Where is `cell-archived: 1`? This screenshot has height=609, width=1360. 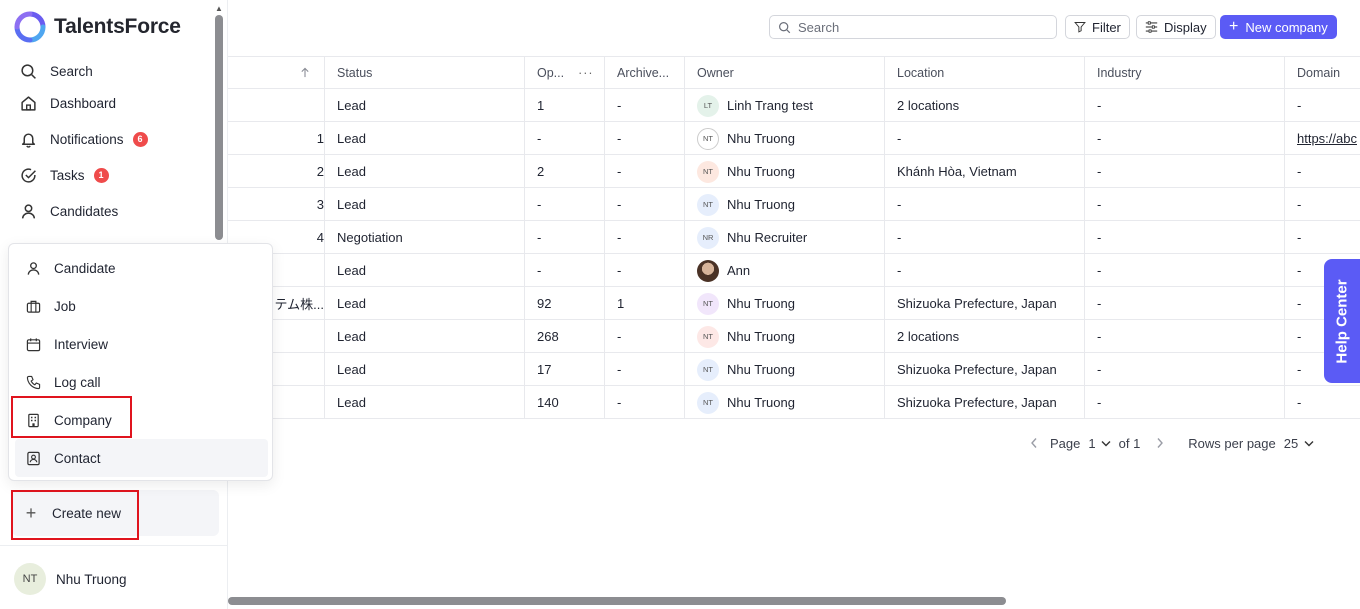
cell-archived: 1 is located at coordinates (645, 303).